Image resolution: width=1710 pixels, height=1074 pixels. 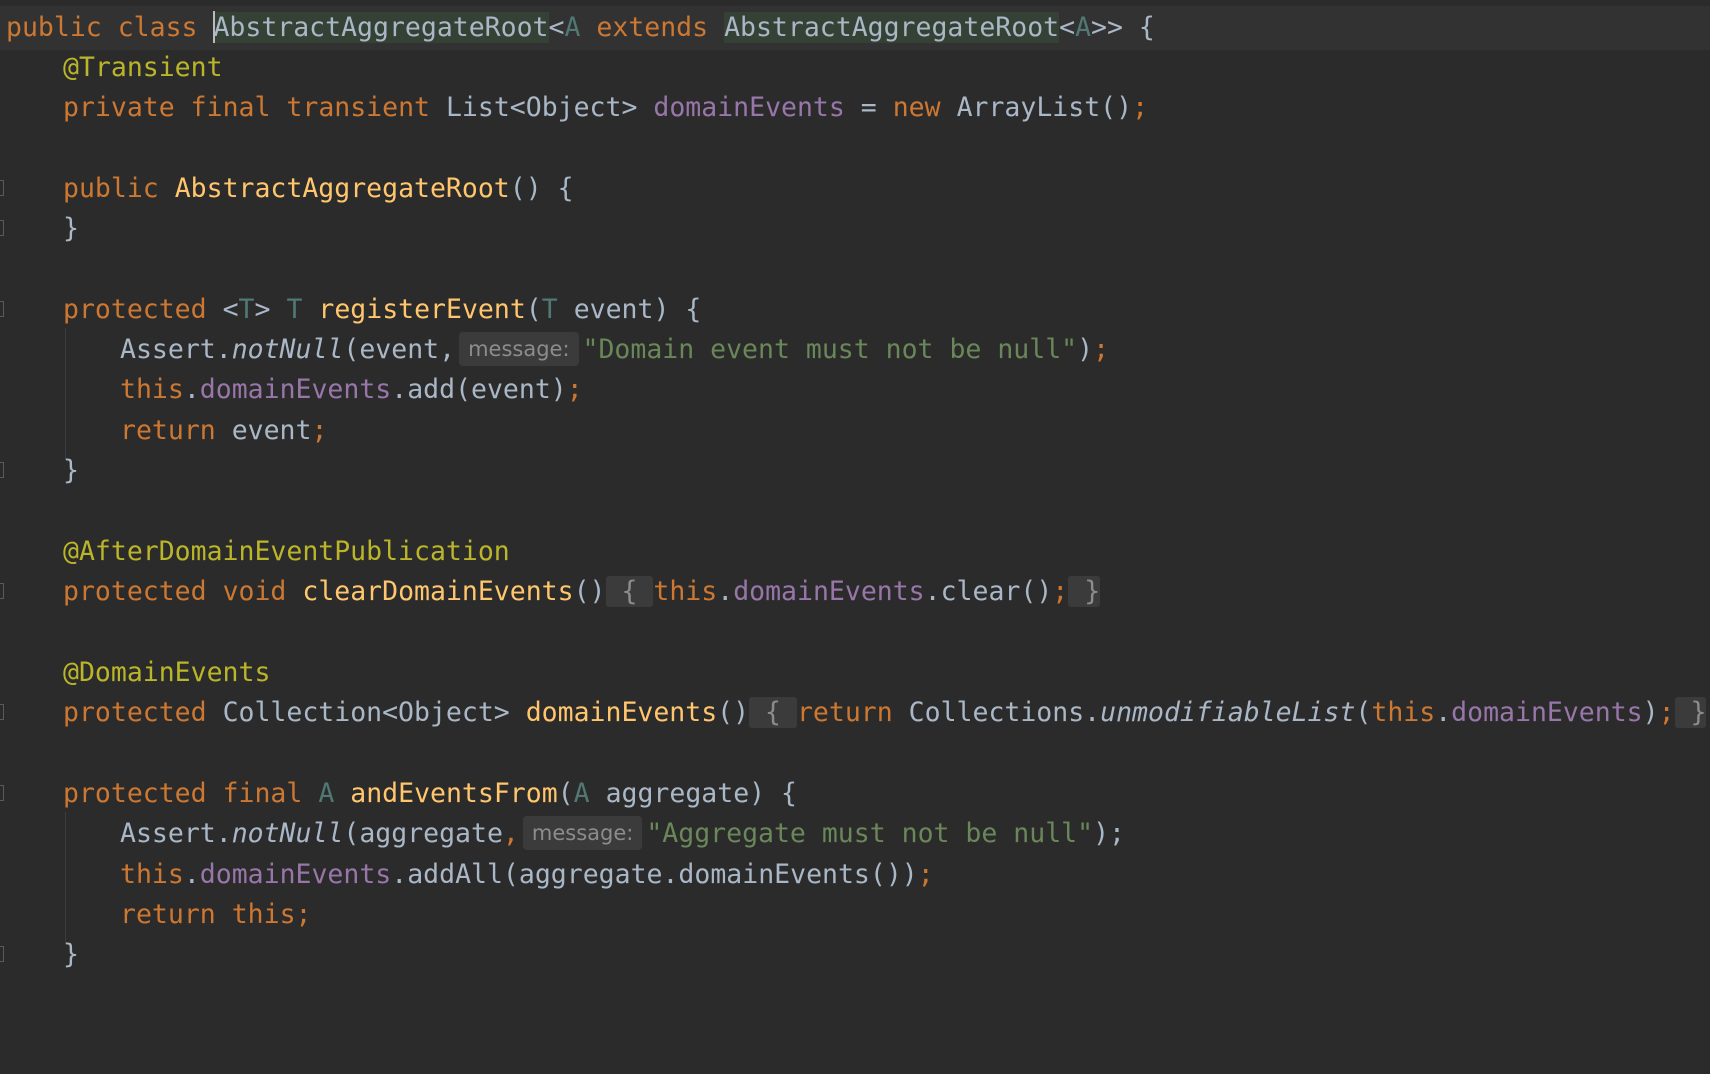 I want to click on method-name: domainEvents, so click(x=621, y=712).